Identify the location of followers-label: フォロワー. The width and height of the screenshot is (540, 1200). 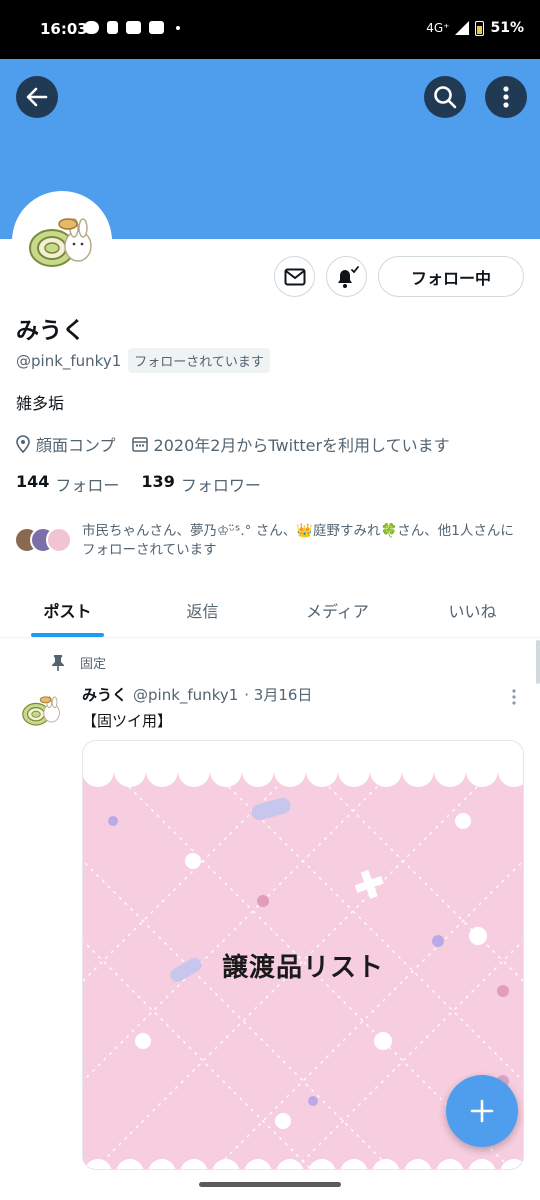
(220, 485).